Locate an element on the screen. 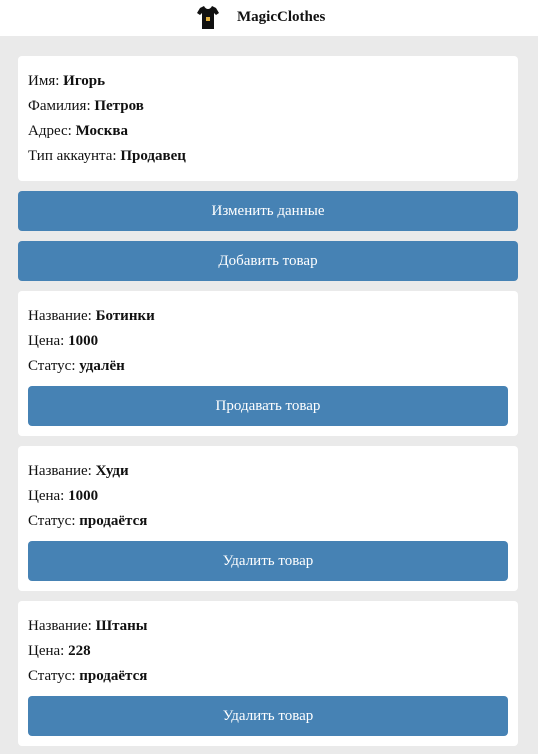 This screenshot has width=538, height=754. profile-address-row: Адрес: Москва is located at coordinates (78, 131).